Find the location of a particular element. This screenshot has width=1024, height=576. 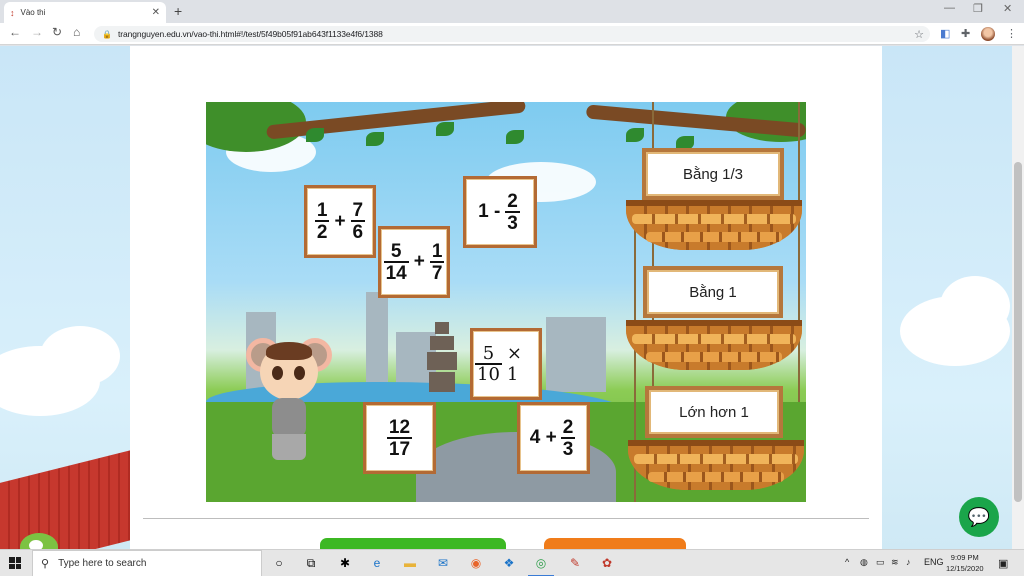

task-view-icon: ⧉ is located at coordinates (311, 563).